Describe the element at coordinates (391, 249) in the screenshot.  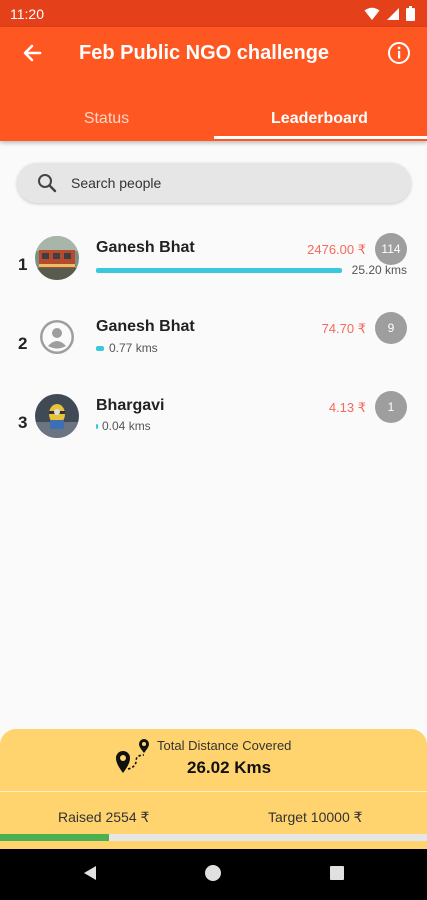
I see `count-badge: 114` at that location.